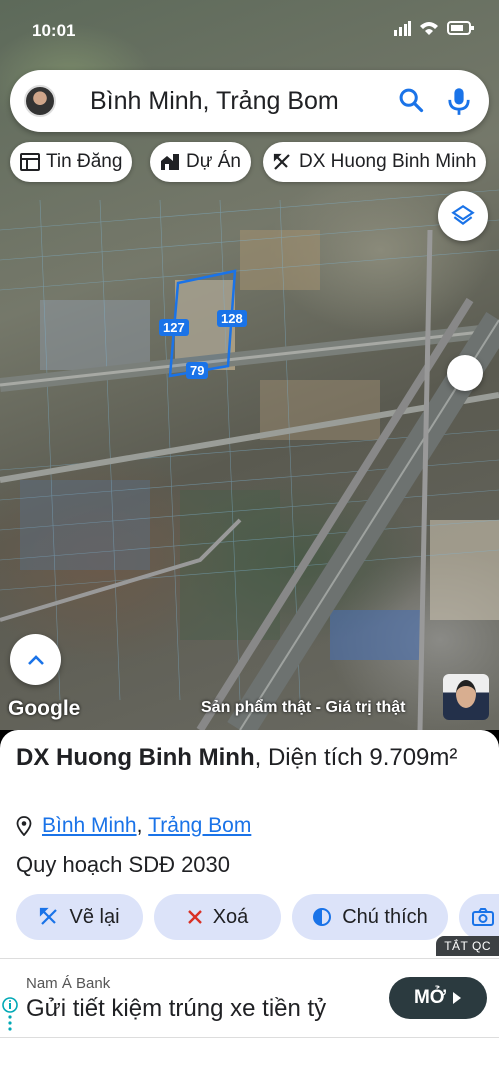 The width and height of the screenshot is (499, 1080). Describe the element at coordinates (54, 30) in the screenshot. I see `status-time: 10:01` at that location.